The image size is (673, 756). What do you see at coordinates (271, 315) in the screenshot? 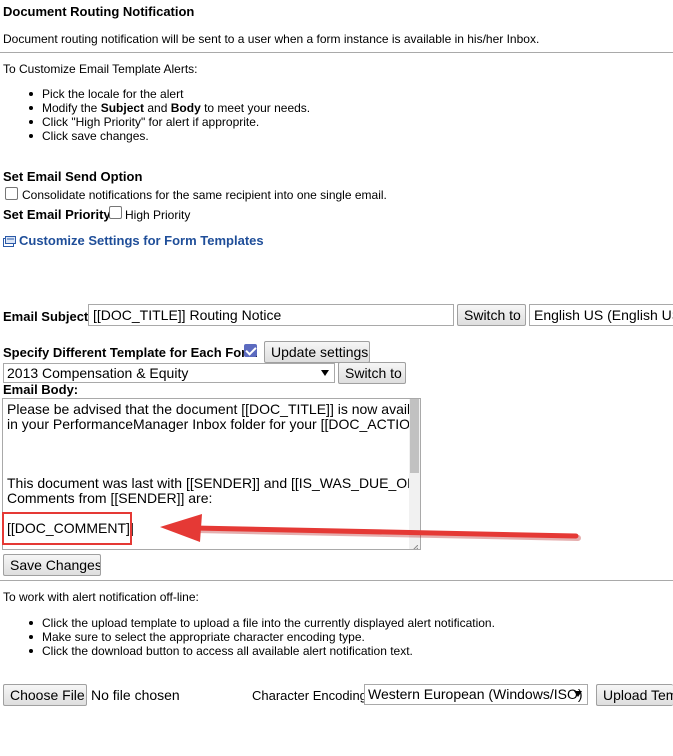
I see `email-subject-input: [[DOC_TITLE]] Routing Notice` at bounding box center [271, 315].